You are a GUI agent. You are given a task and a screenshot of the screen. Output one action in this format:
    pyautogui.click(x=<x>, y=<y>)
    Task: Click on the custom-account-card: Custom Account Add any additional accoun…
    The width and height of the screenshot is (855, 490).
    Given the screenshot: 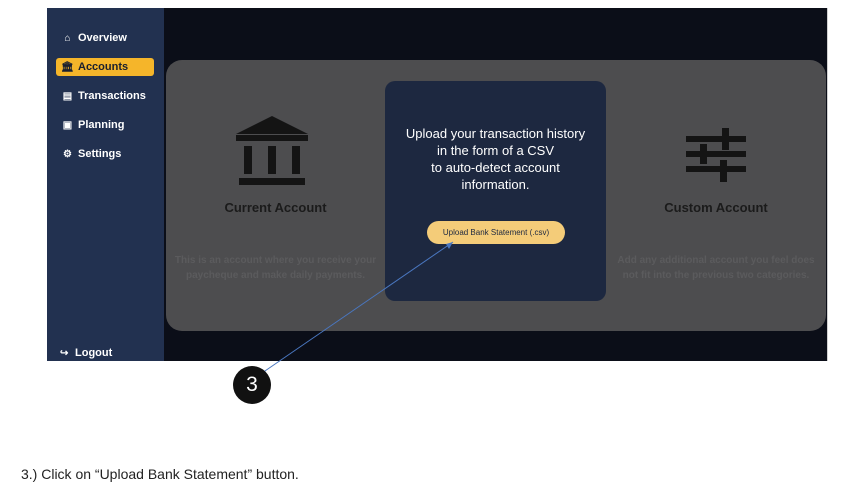 What is the action you would take?
    pyautogui.click(x=716, y=195)
    